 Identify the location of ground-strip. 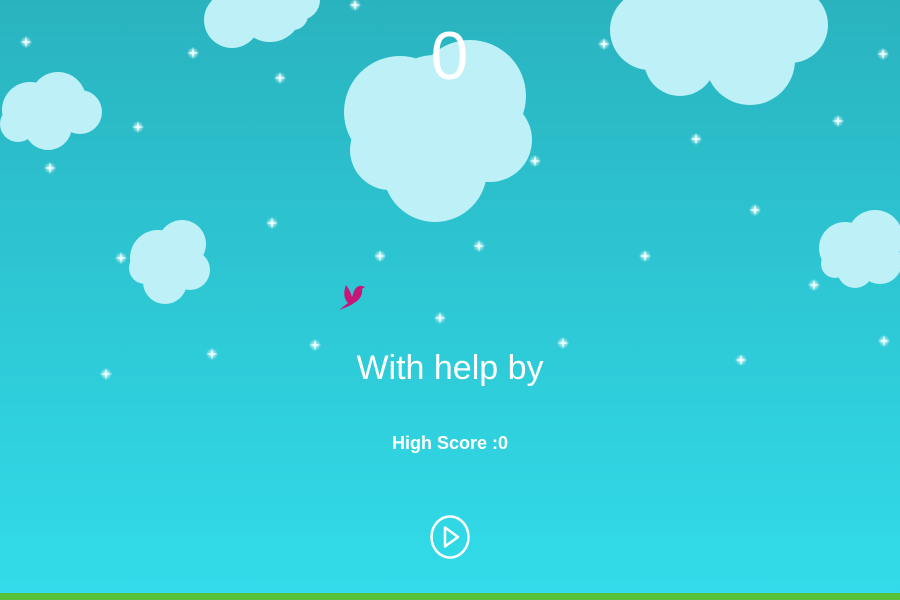
(450, 596).